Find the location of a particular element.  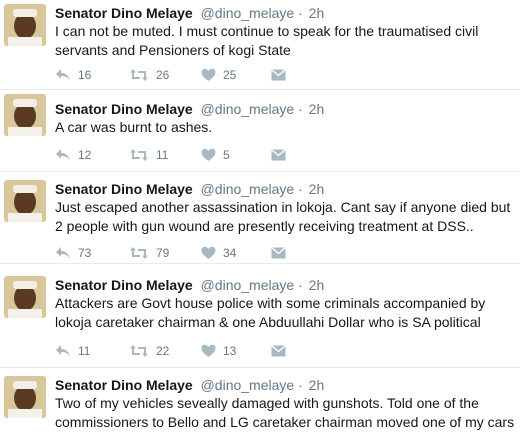

like-button: 34 is located at coordinates (218, 253).